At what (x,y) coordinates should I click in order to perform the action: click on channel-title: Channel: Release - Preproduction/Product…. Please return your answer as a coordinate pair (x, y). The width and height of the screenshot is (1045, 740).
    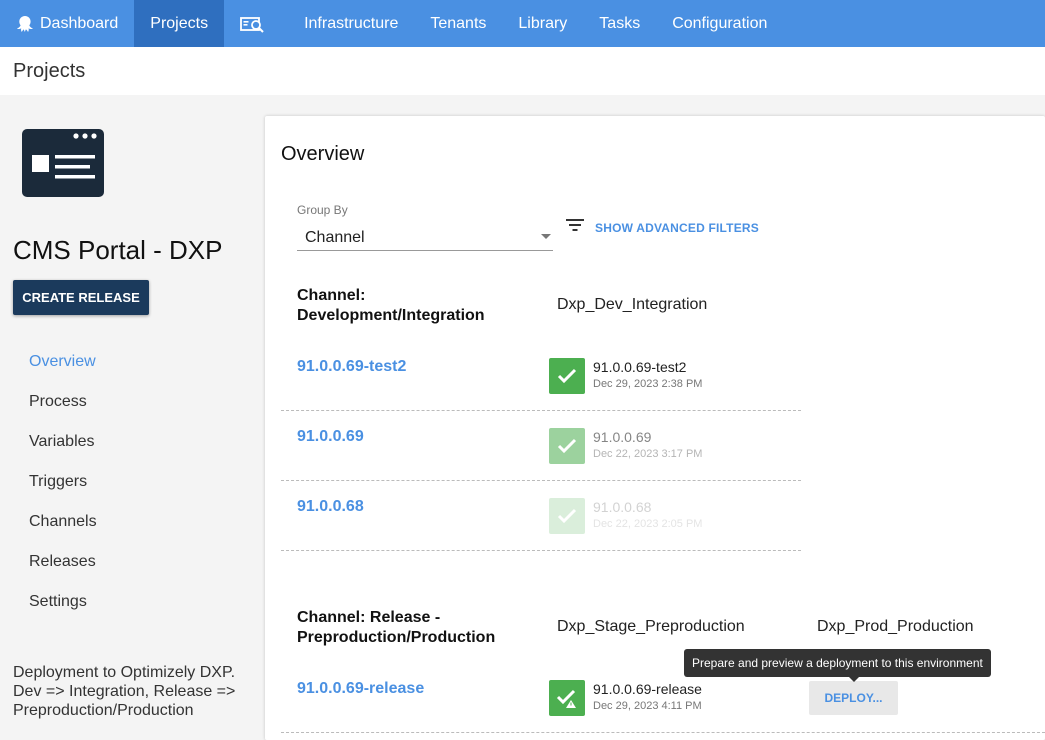
    Looking at the image, I should click on (396, 627).